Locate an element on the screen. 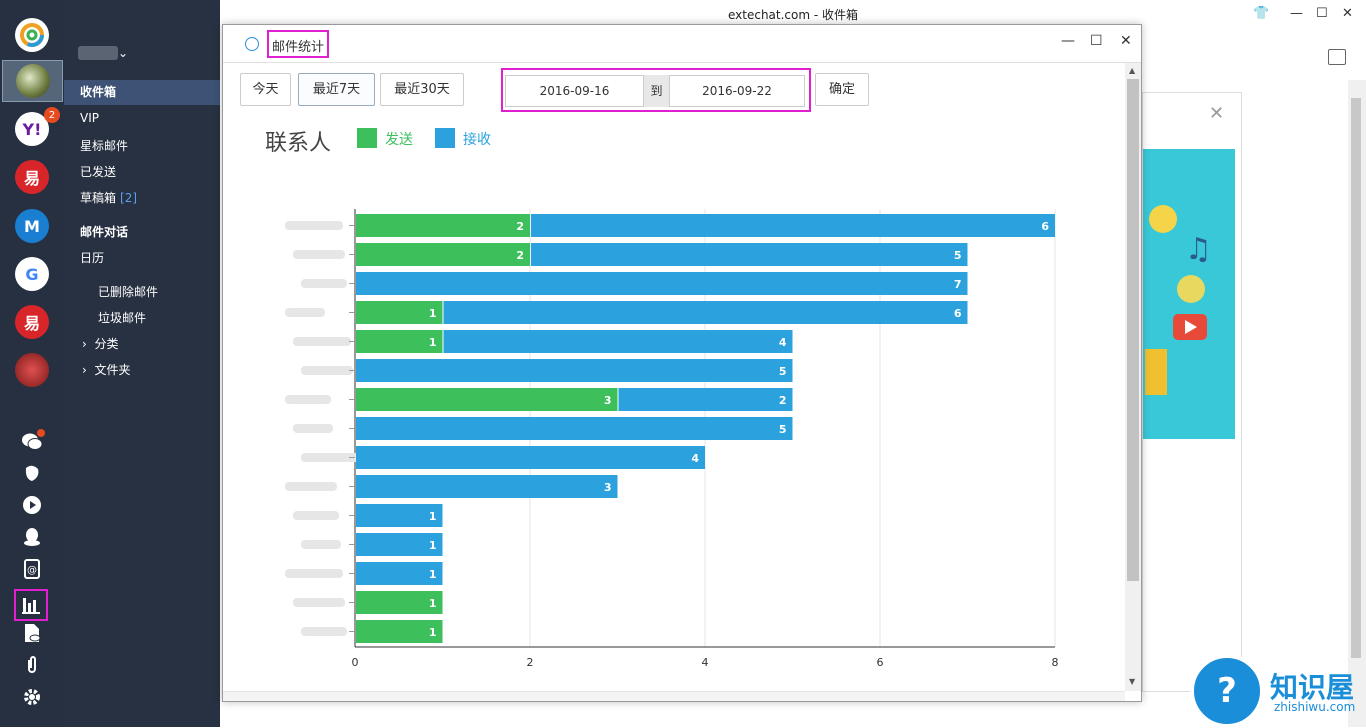  x-tick-label: 2 is located at coordinates (530, 662).